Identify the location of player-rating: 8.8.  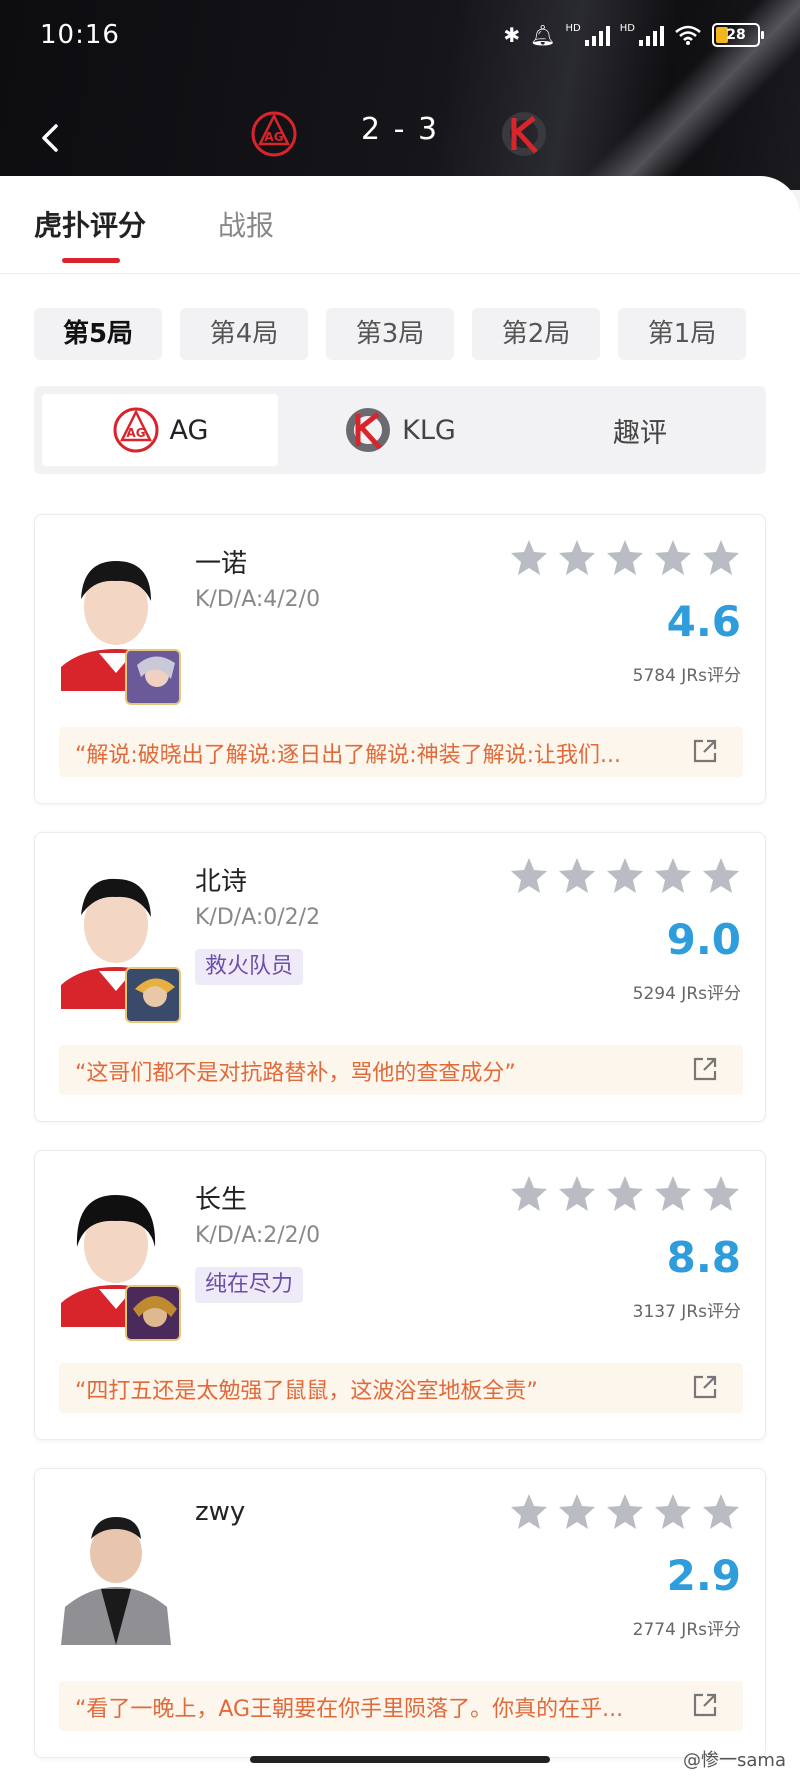
(703, 1257).